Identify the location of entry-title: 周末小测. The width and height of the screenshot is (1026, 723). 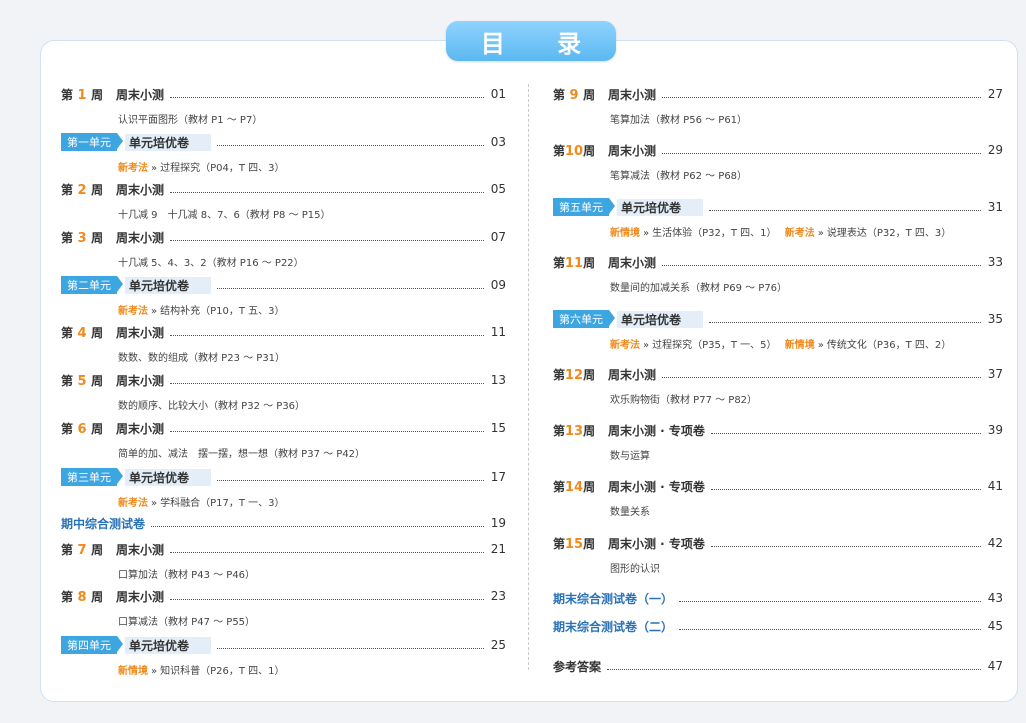
(632, 94).